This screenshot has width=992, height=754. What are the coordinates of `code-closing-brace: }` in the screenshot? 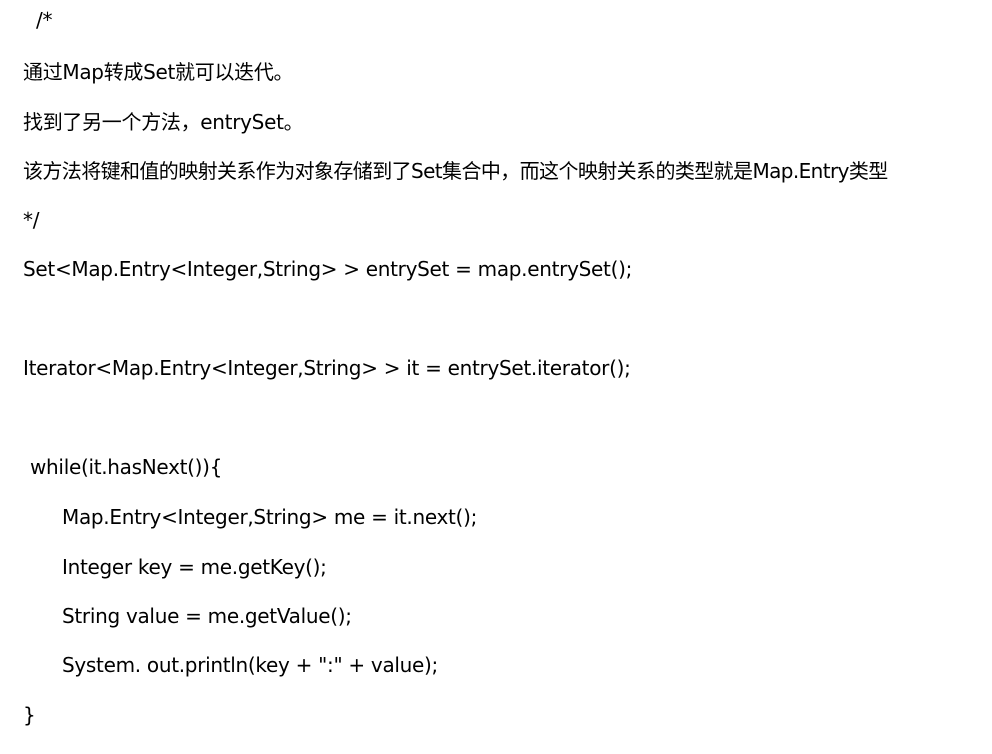 It's located at (29, 715).